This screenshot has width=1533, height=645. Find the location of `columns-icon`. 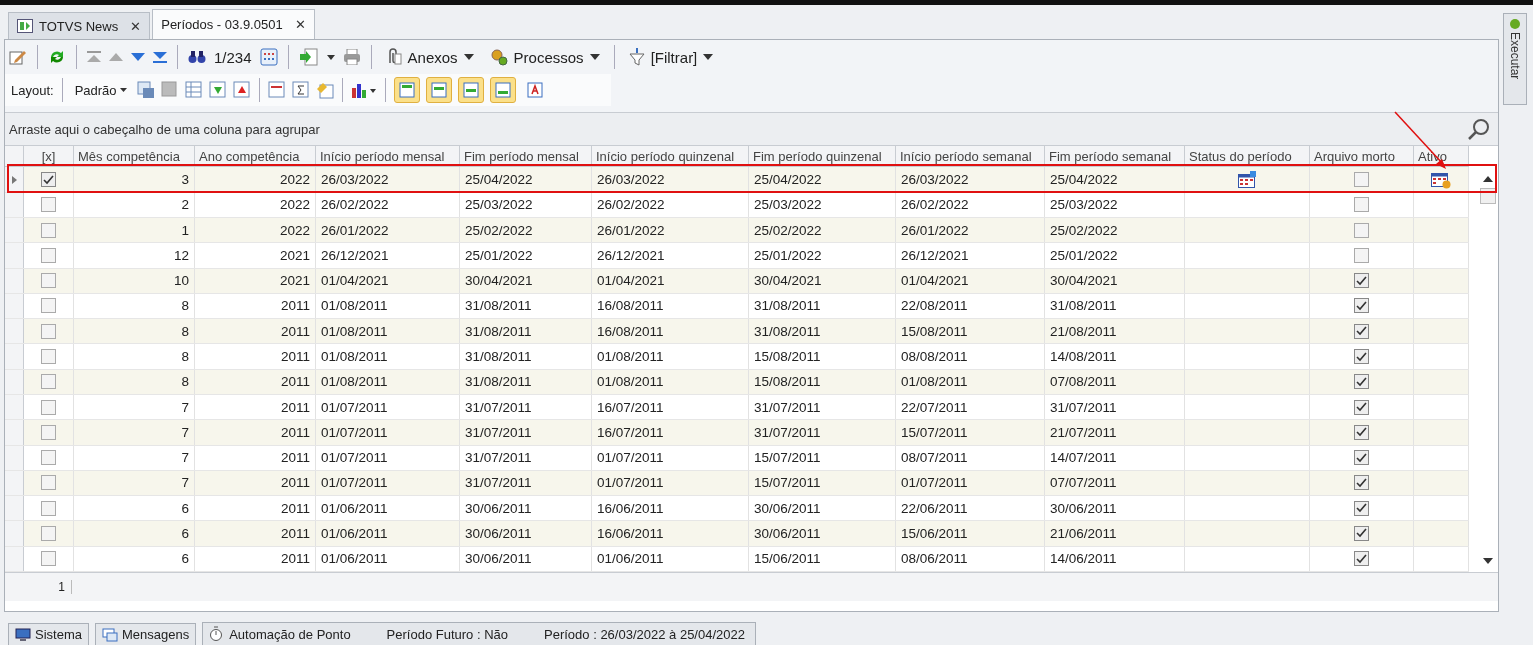

columns-icon is located at coordinates (276, 90).